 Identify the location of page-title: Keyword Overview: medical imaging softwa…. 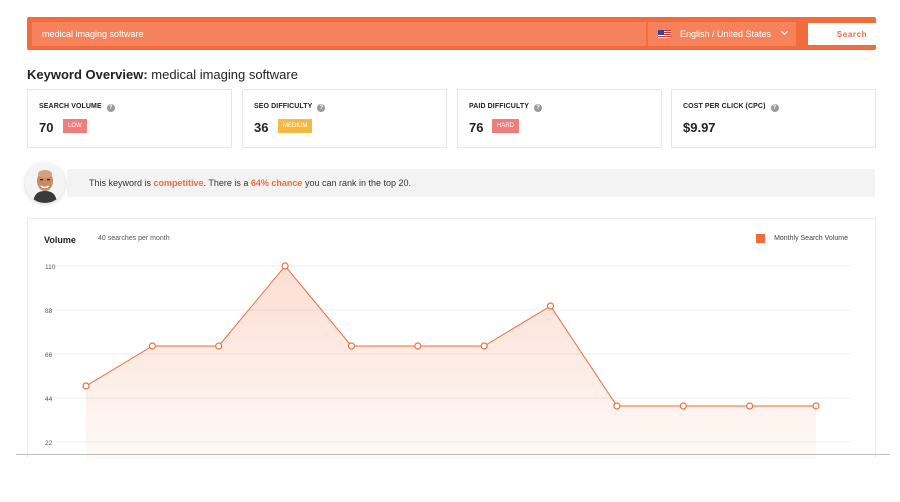
(162, 74).